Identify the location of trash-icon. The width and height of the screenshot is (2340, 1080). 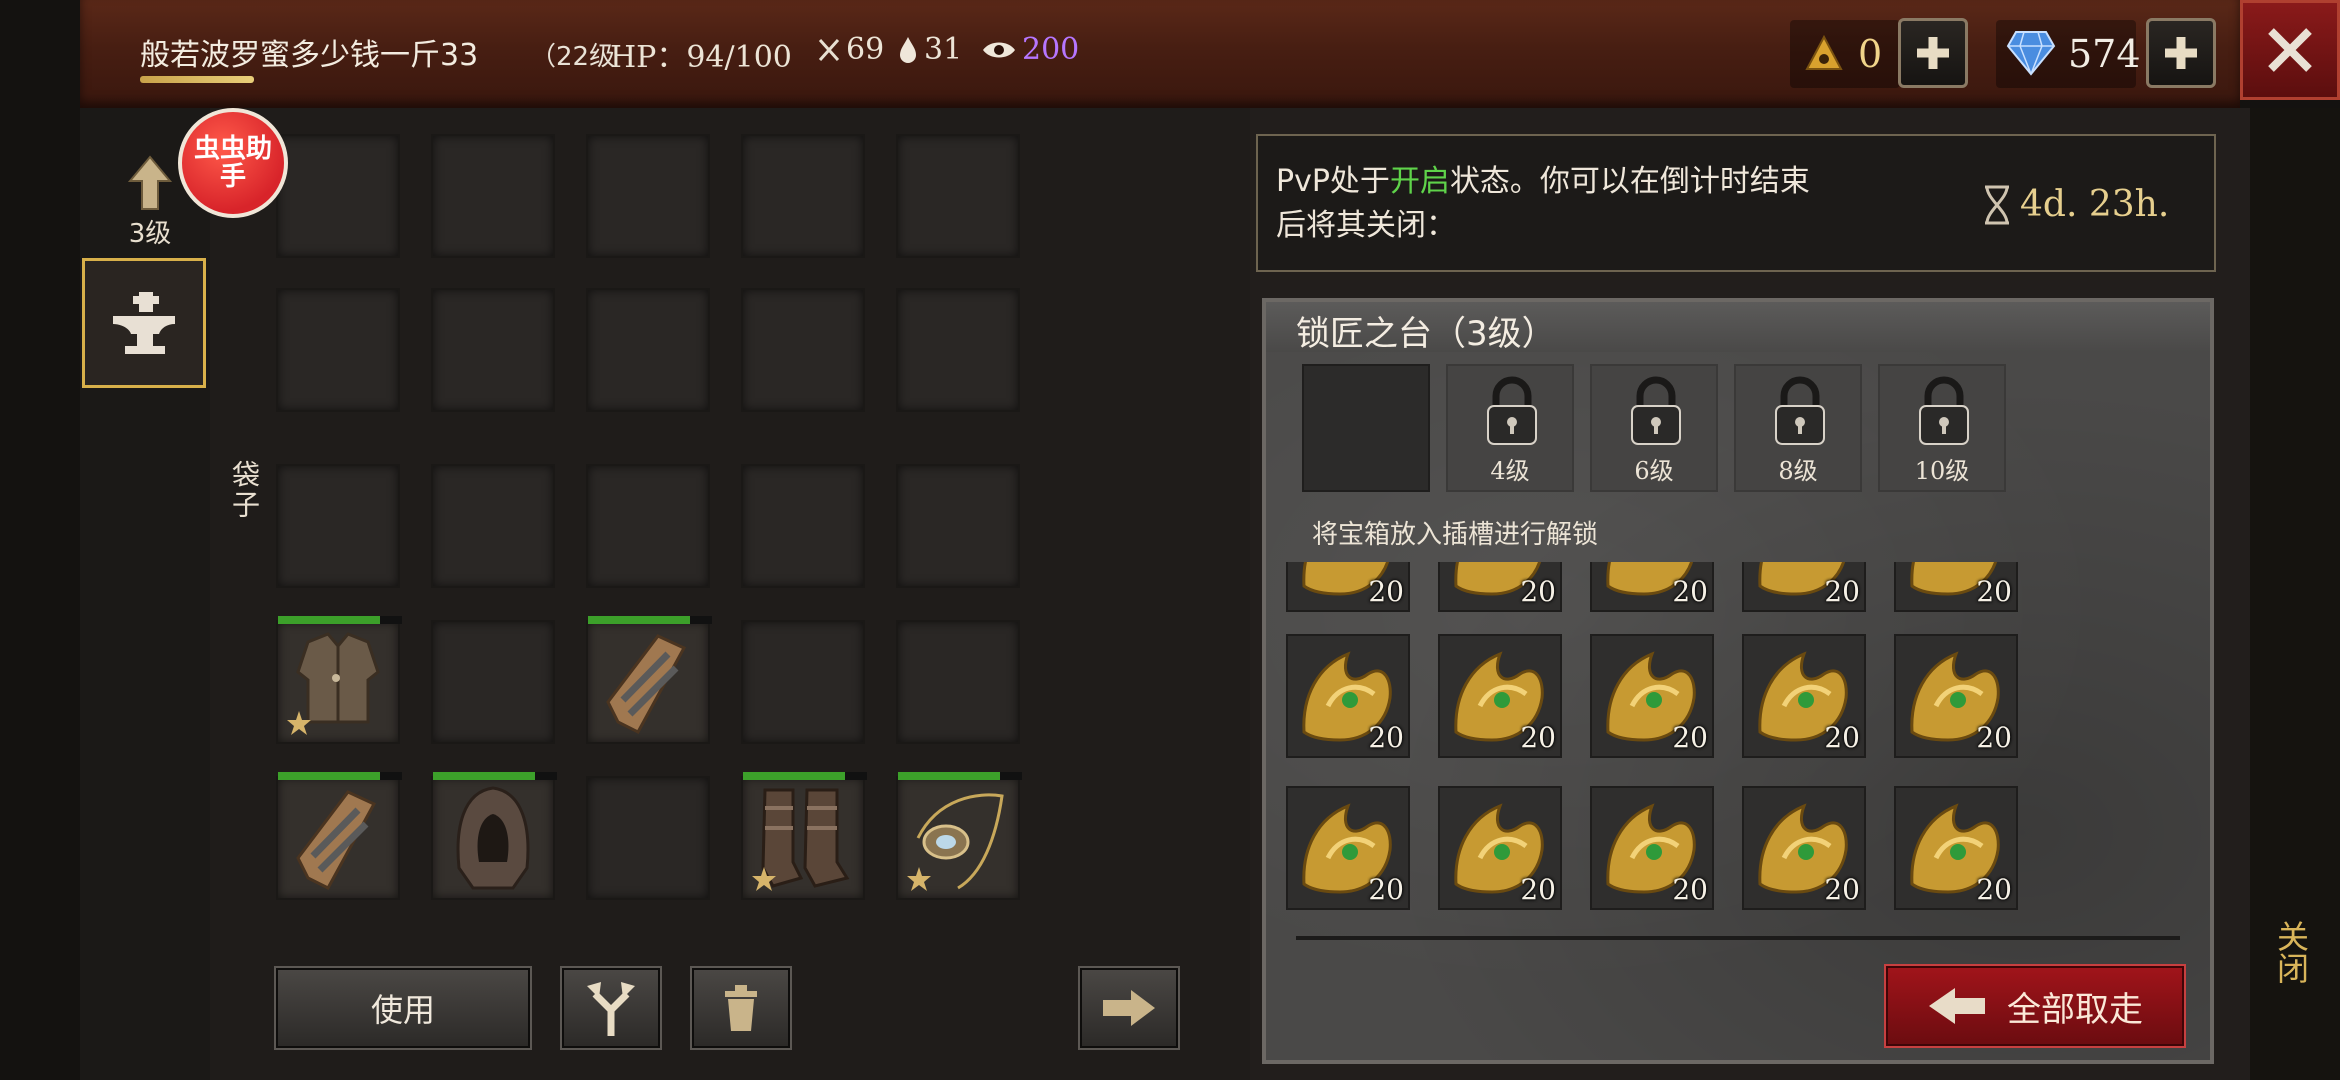
(741, 1008).